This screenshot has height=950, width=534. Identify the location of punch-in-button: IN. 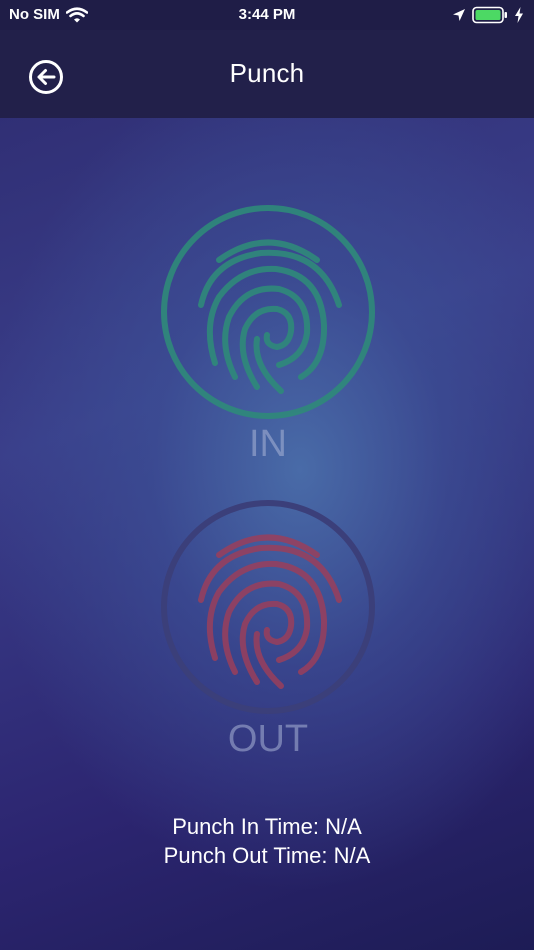
(268, 335).